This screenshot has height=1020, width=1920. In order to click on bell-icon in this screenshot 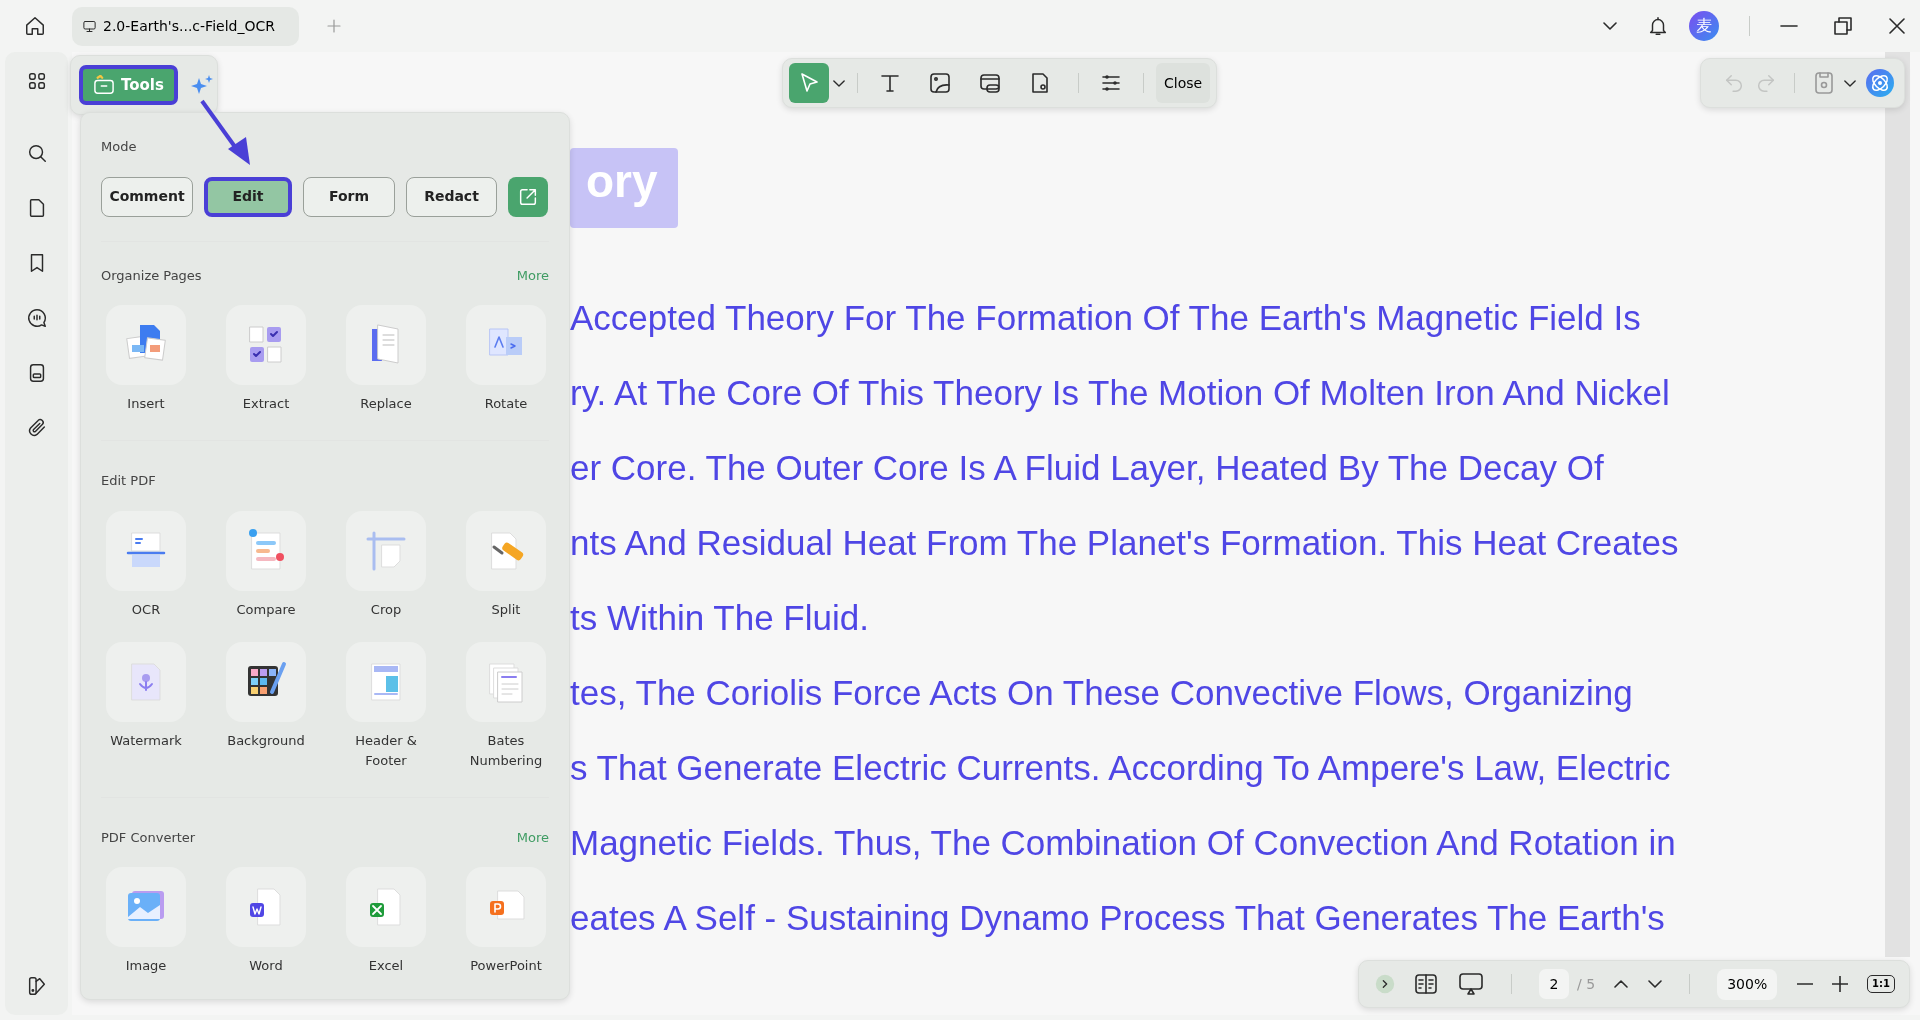, I will do `click(1658, 26)`.